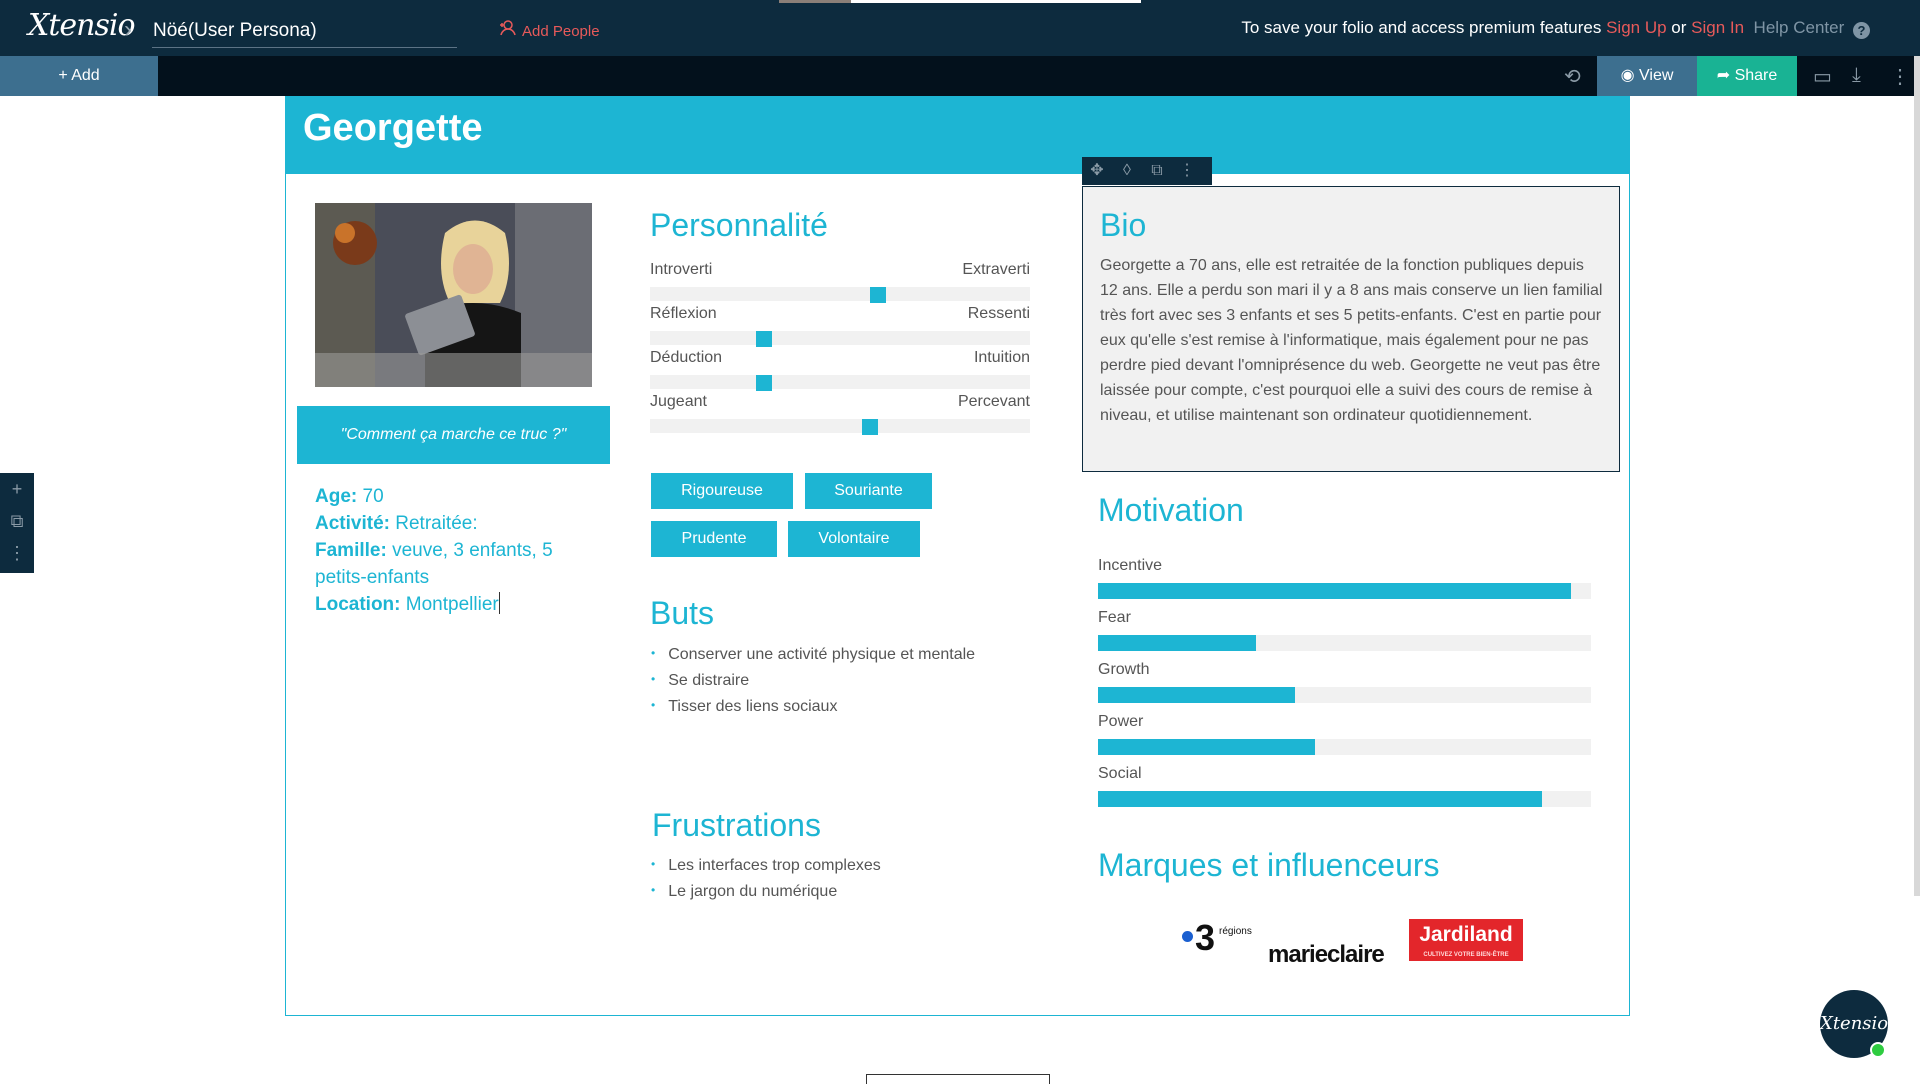 The image size is (1920, 1084). Describe the element at coordinates (1344, 687) in the screenshot. I see `motivation-bar: Growth` at that location.